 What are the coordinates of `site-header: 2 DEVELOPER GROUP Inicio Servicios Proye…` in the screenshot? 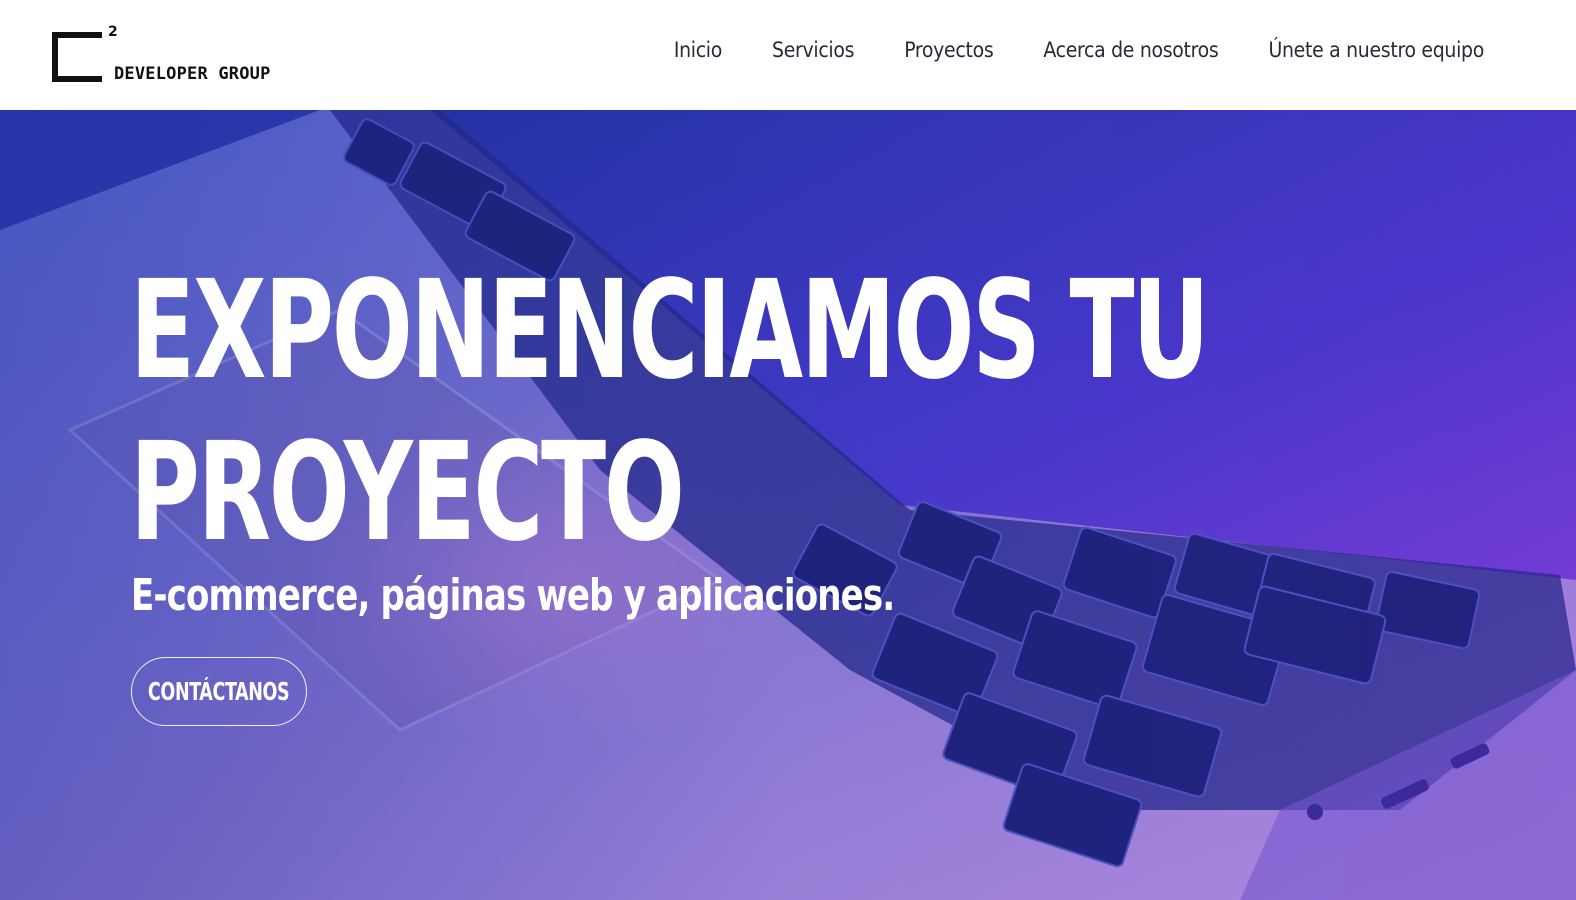 It's located at (788, 55).